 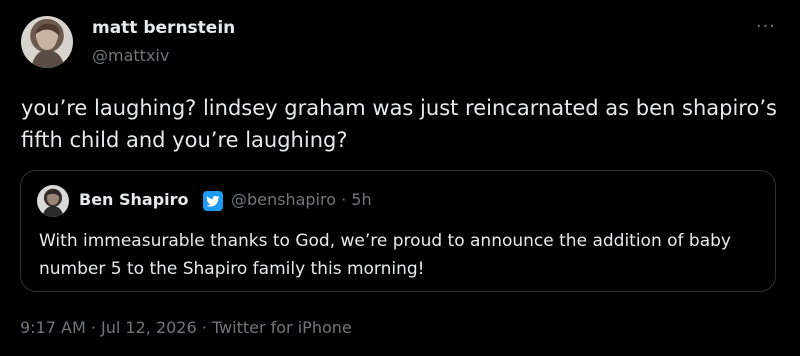 I want to click on quoted-author-name: Ben Shapiro, so click(x=134, y=199).